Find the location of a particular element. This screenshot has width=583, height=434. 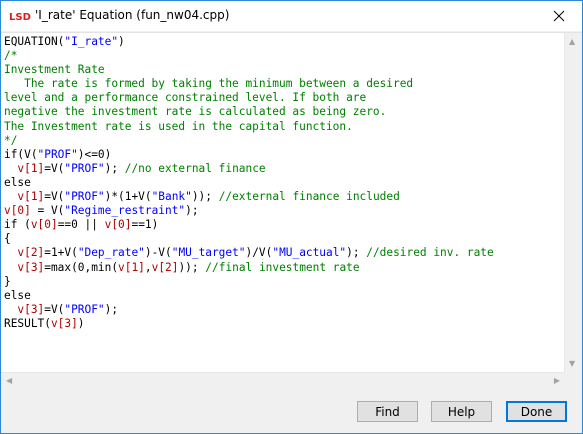

code-token: RESULT( is located at coordinates (27, 323).